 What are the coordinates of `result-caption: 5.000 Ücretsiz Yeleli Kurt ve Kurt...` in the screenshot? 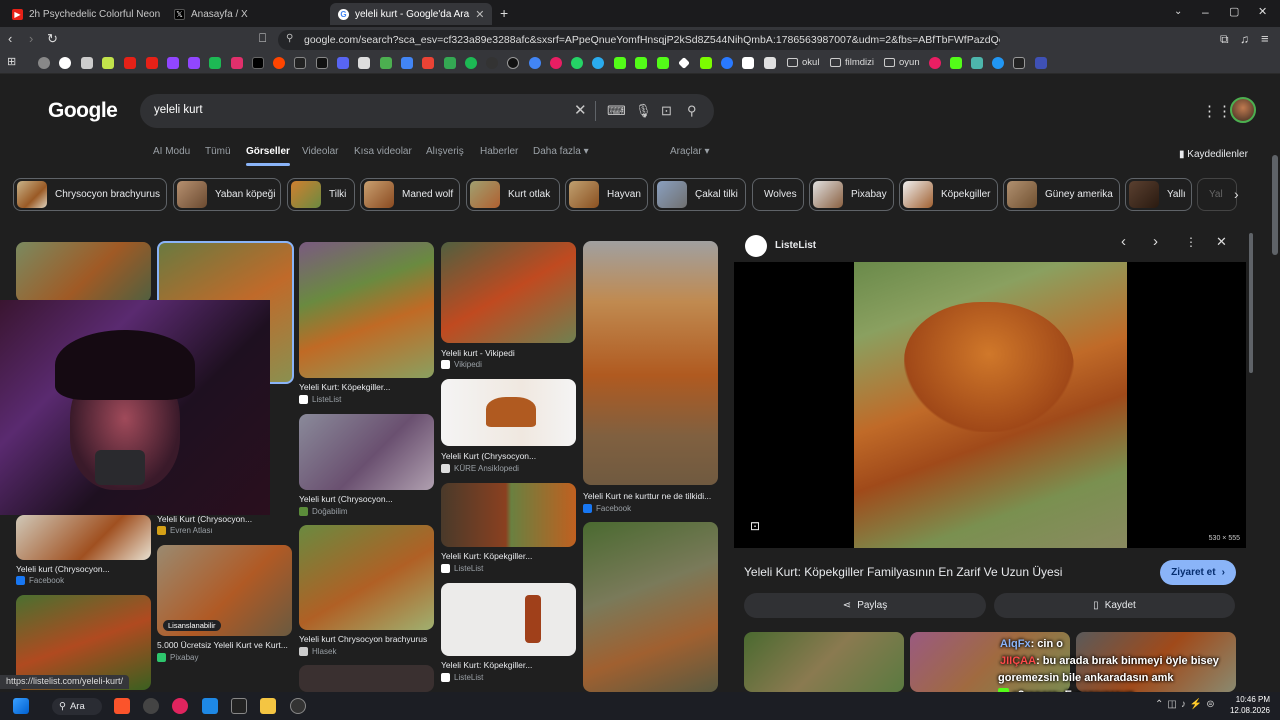 It's located at (225, 645).